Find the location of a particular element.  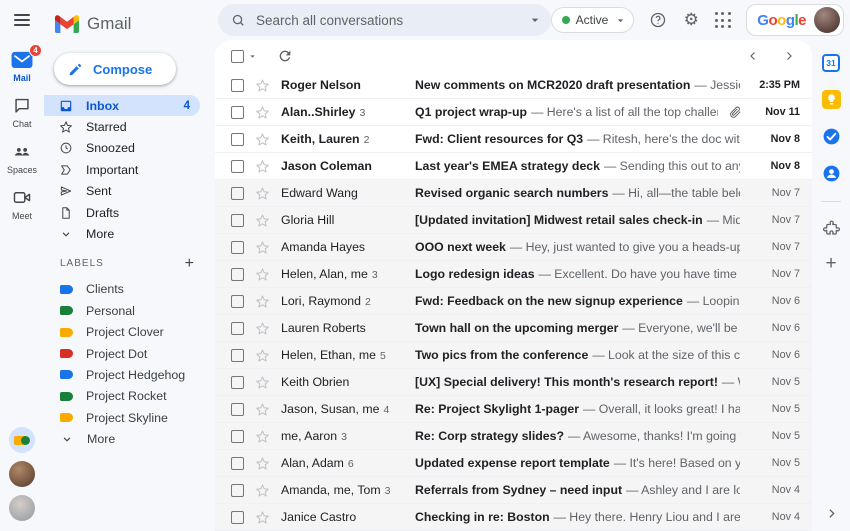

main-menu-button is located at coordinates (22, 20).